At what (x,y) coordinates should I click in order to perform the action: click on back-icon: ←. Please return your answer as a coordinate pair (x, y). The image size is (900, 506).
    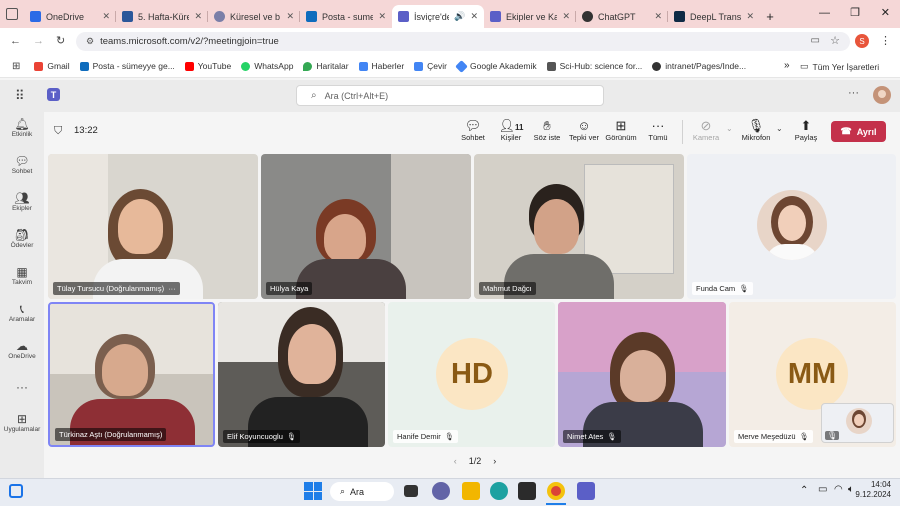
    Looking at the image, I should click on (15, 41).